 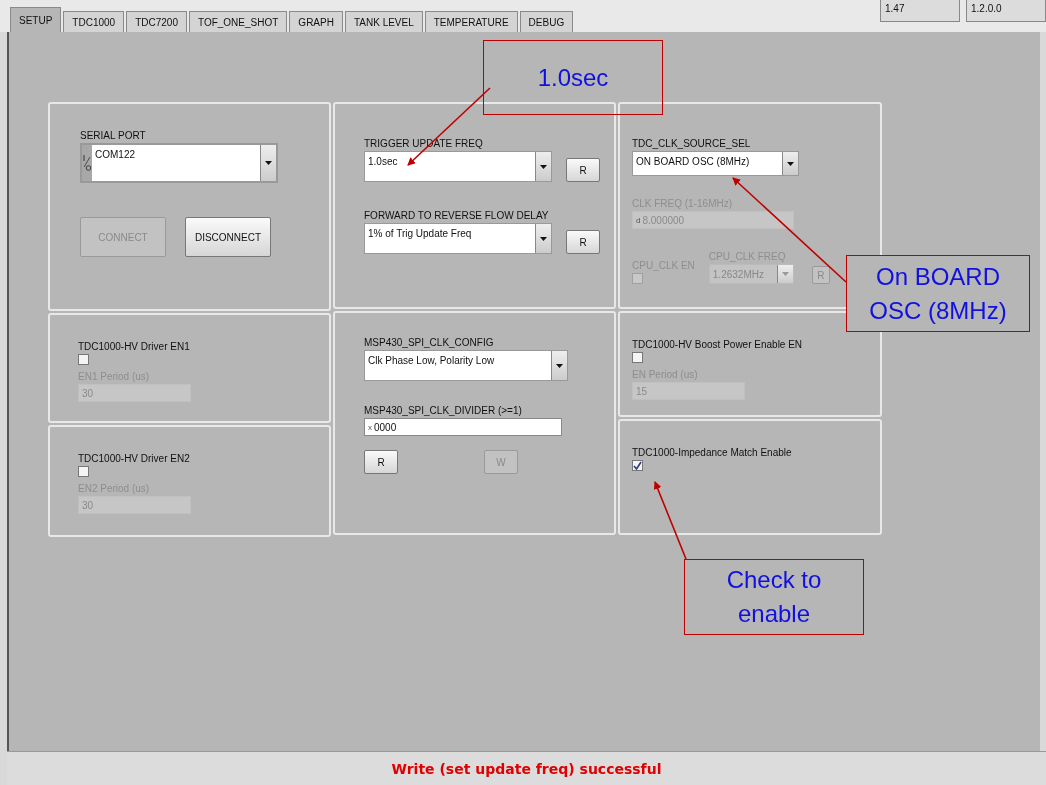 What do you see at coordinates (546, 21) in the screenshot?
I see `tab: DEBUG` at bounding box center [546, 21].